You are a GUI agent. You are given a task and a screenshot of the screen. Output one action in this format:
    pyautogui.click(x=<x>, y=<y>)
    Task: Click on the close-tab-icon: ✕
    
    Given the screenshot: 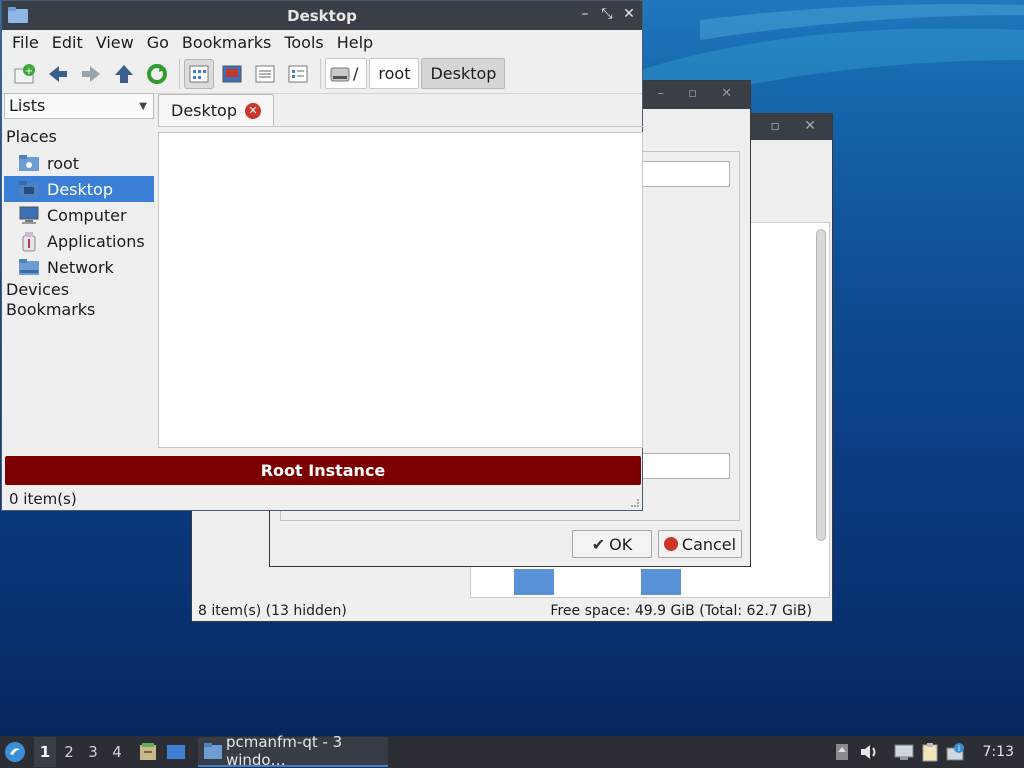 What is the action you would take?
    pyautogui.click(x=252, y=110)
    